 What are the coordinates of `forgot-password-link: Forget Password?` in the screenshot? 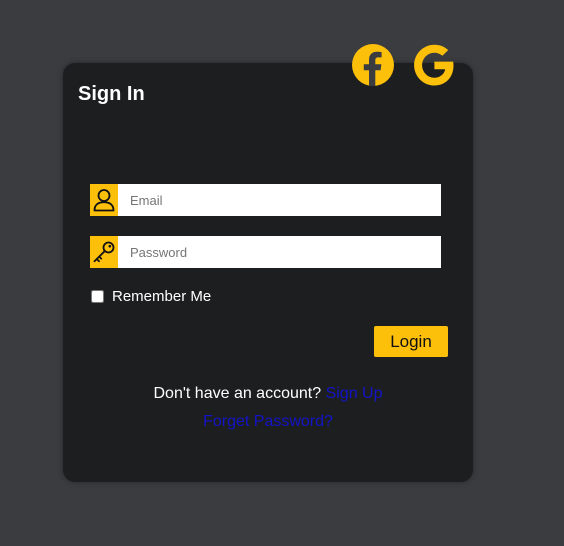 It's located at (268, 421).